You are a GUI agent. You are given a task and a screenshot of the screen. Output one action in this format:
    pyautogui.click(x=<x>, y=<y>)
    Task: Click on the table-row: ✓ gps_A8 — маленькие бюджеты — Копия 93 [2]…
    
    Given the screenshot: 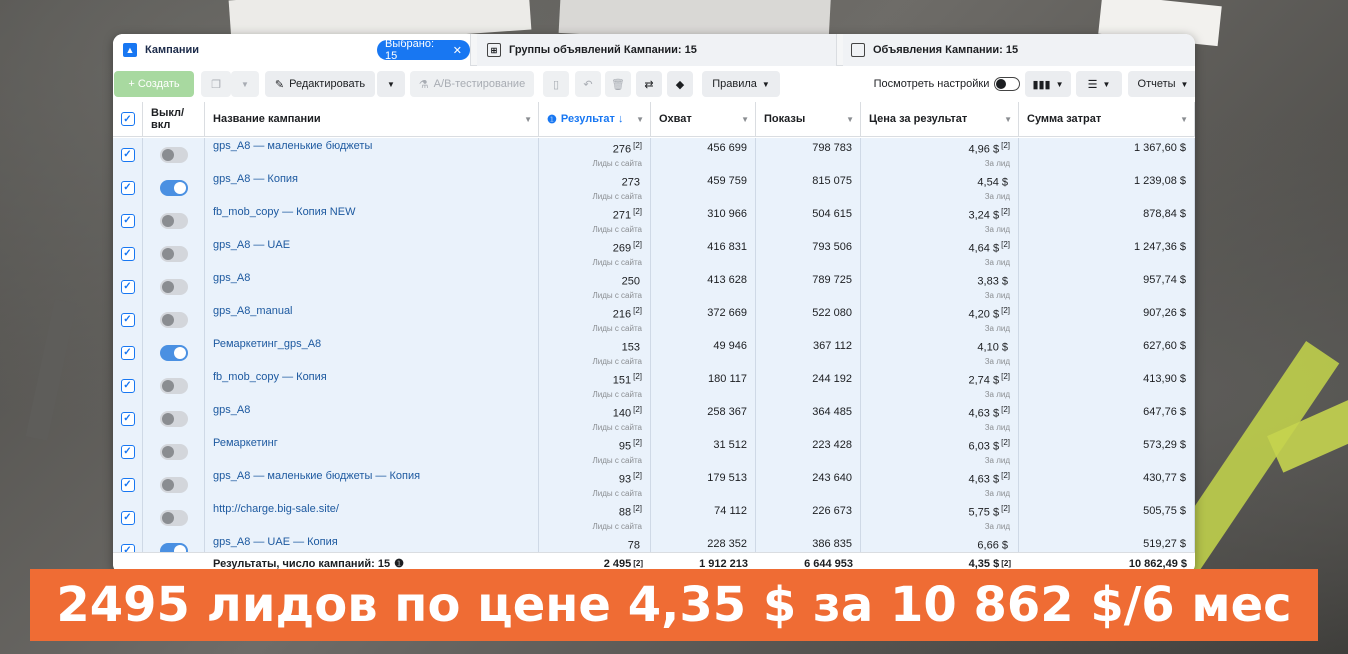 What is the action you would take?
    pyautogui.click(x=654, y=484)
    